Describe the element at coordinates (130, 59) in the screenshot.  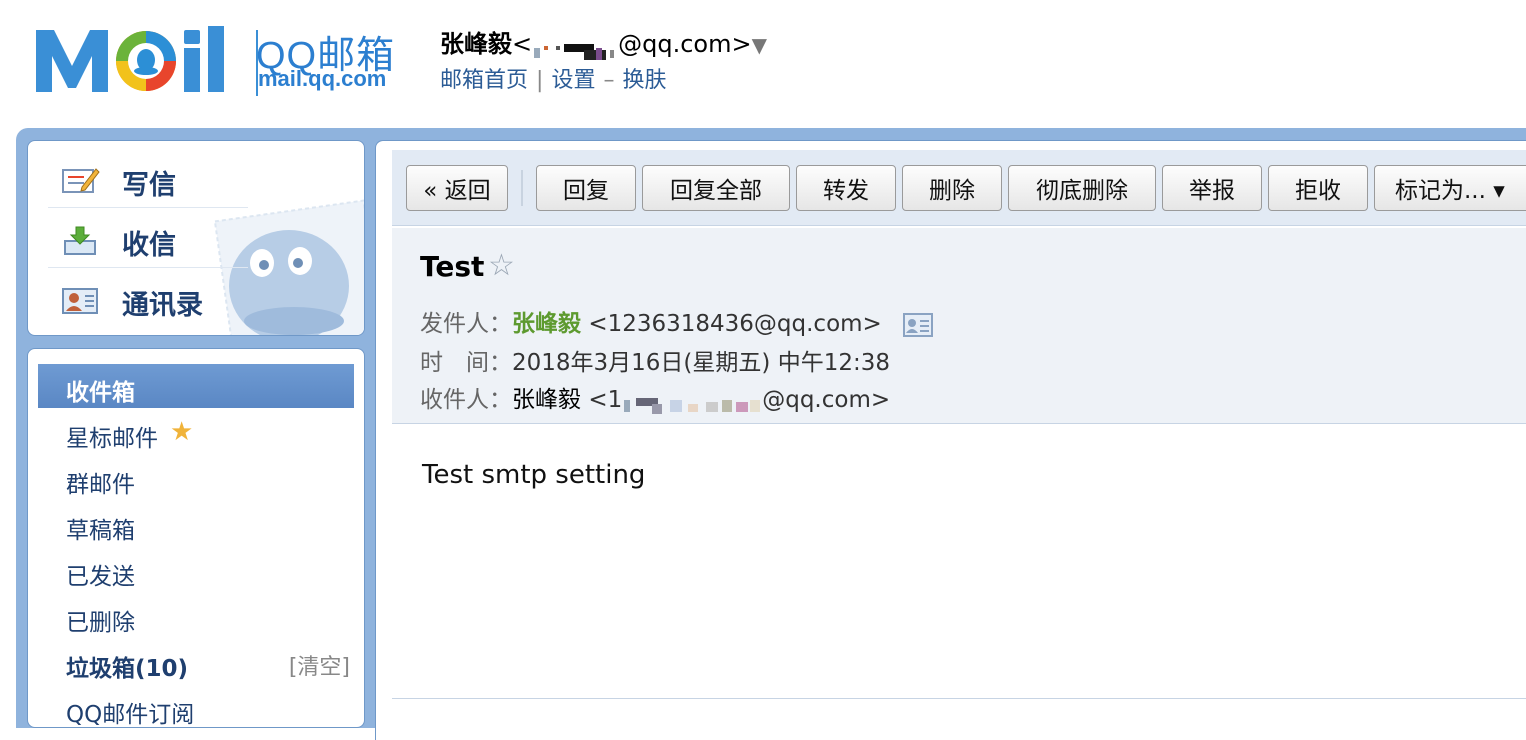
I see `moil-logo-icon` at that location.